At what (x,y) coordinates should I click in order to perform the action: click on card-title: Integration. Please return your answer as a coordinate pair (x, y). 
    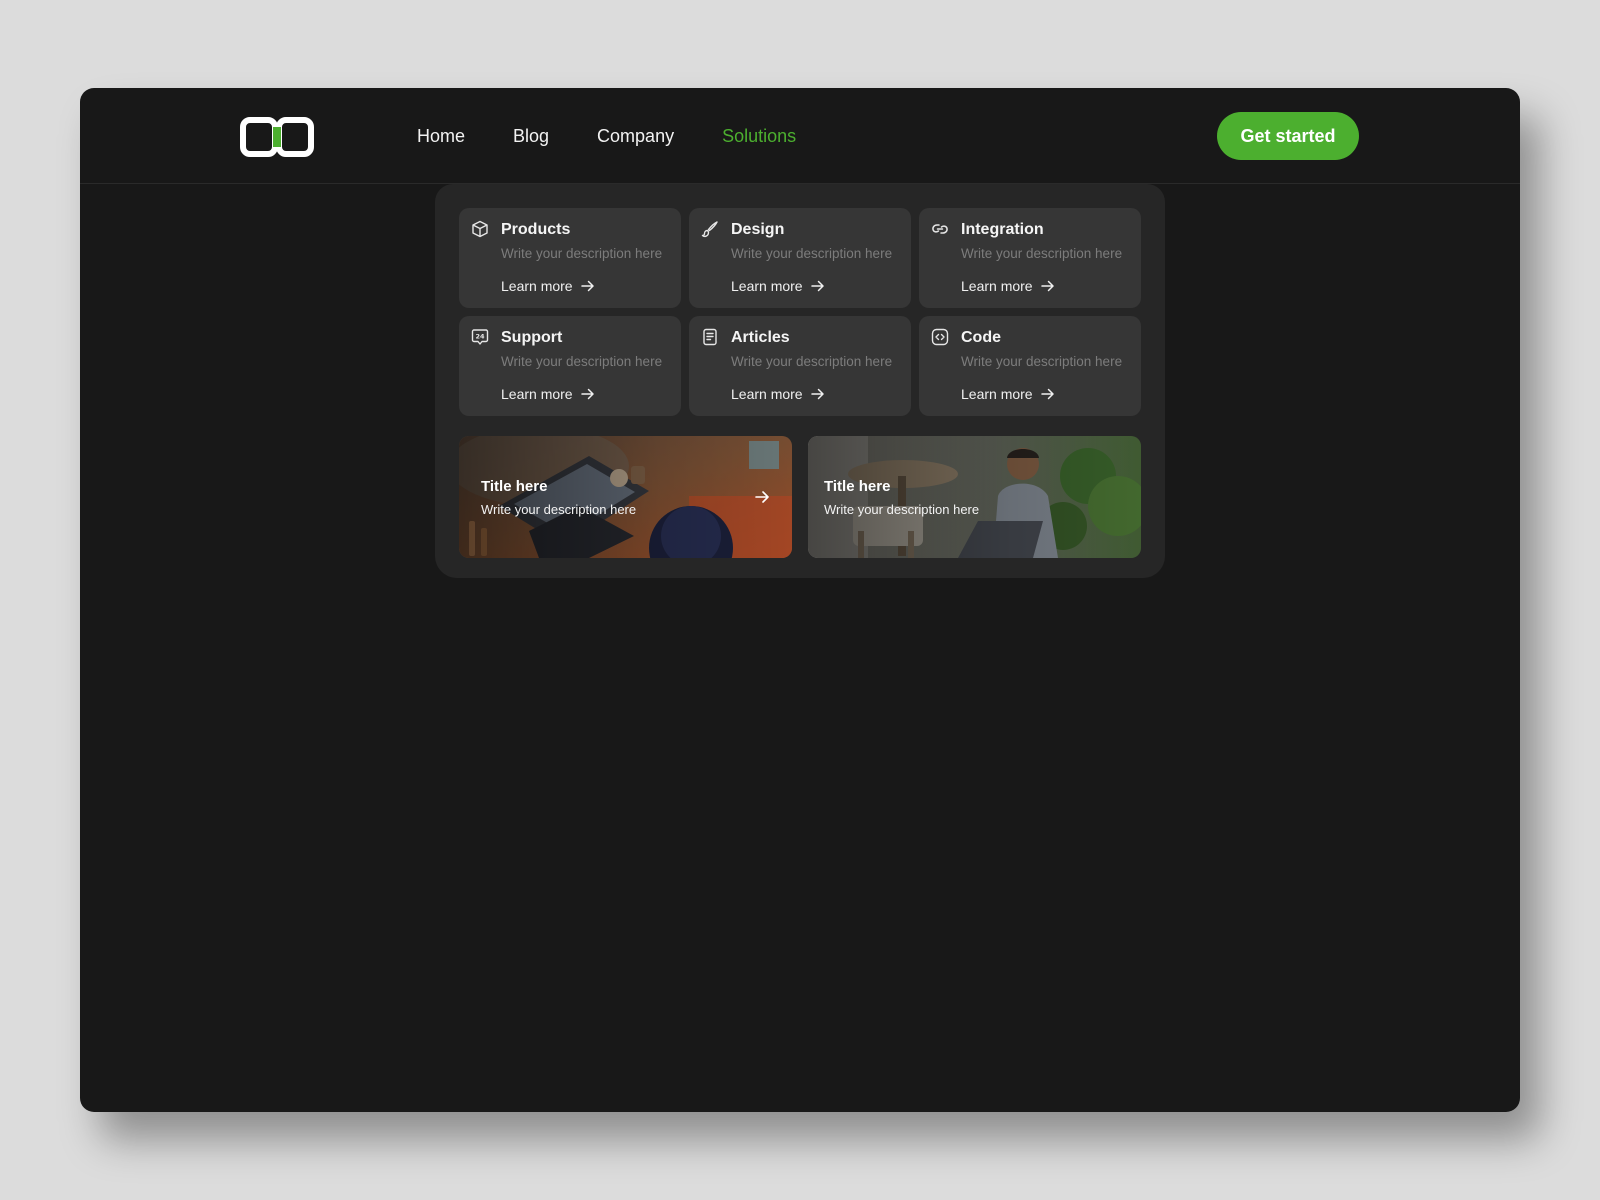
    Looking at the image, I should click on (1002, 229).